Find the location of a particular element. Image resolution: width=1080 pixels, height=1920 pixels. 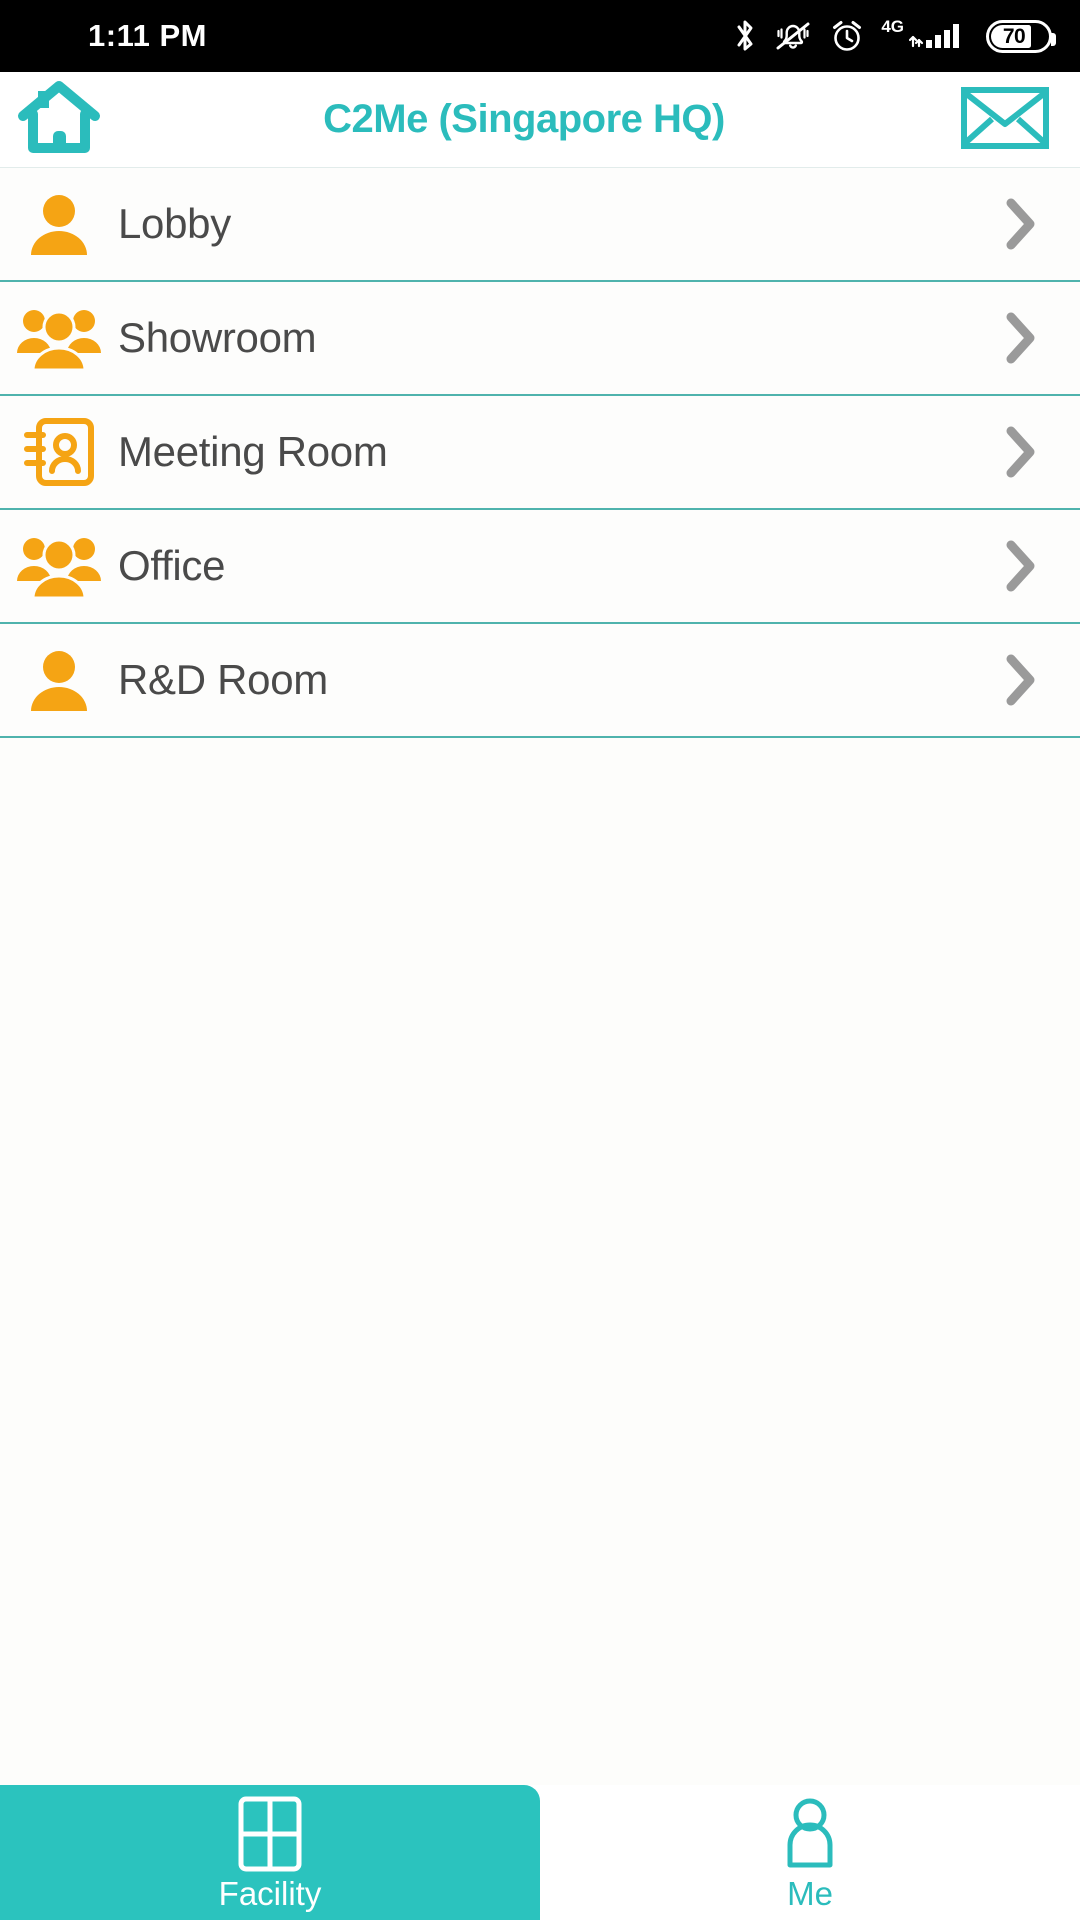

tab-me-label: Me is located at coordinates (810, 1893).